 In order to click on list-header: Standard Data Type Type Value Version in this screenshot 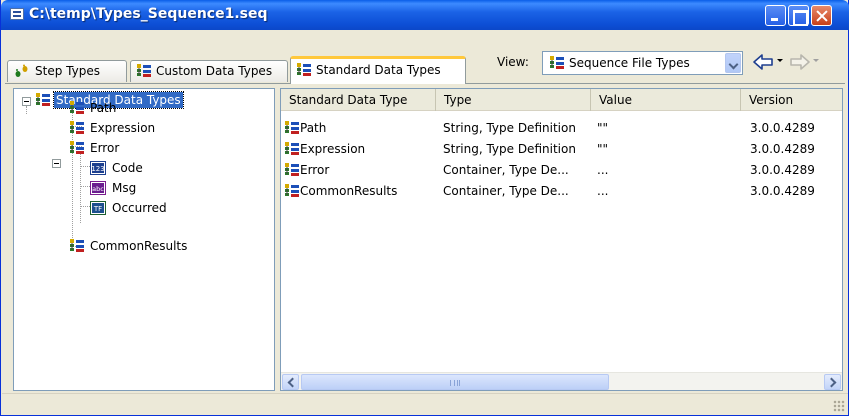, I will do `click(561, 100)`.